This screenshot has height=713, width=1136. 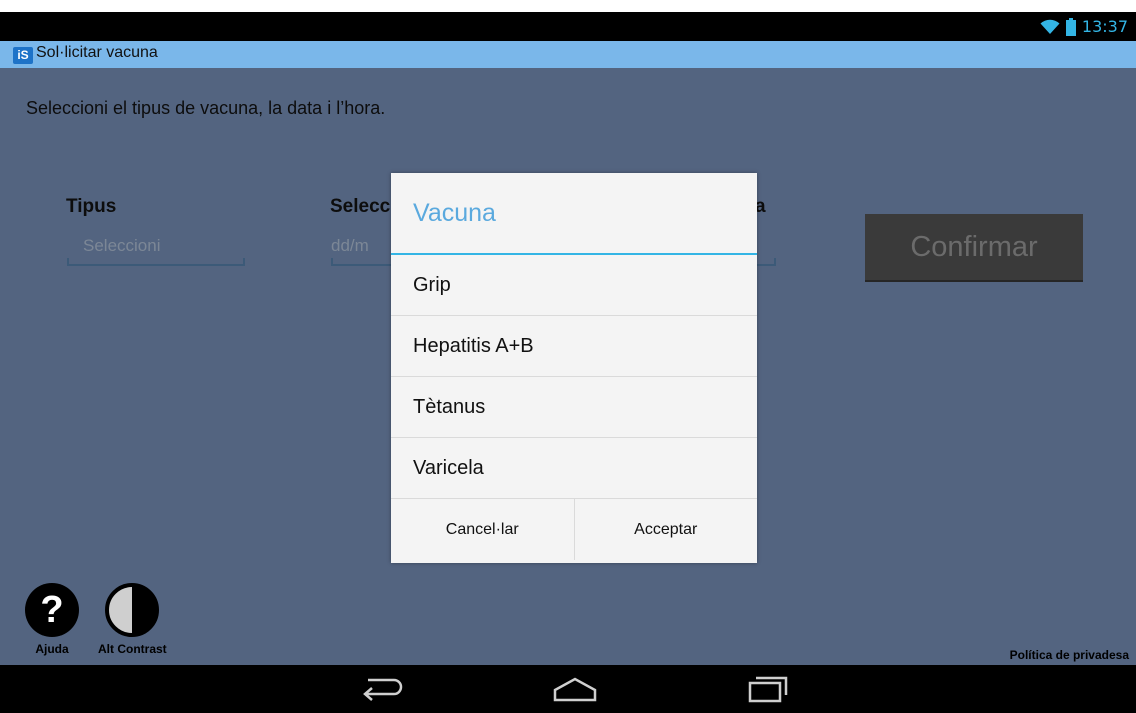 I want to click on contrast-label: Alt Contrast, so click(x=132, y=649).